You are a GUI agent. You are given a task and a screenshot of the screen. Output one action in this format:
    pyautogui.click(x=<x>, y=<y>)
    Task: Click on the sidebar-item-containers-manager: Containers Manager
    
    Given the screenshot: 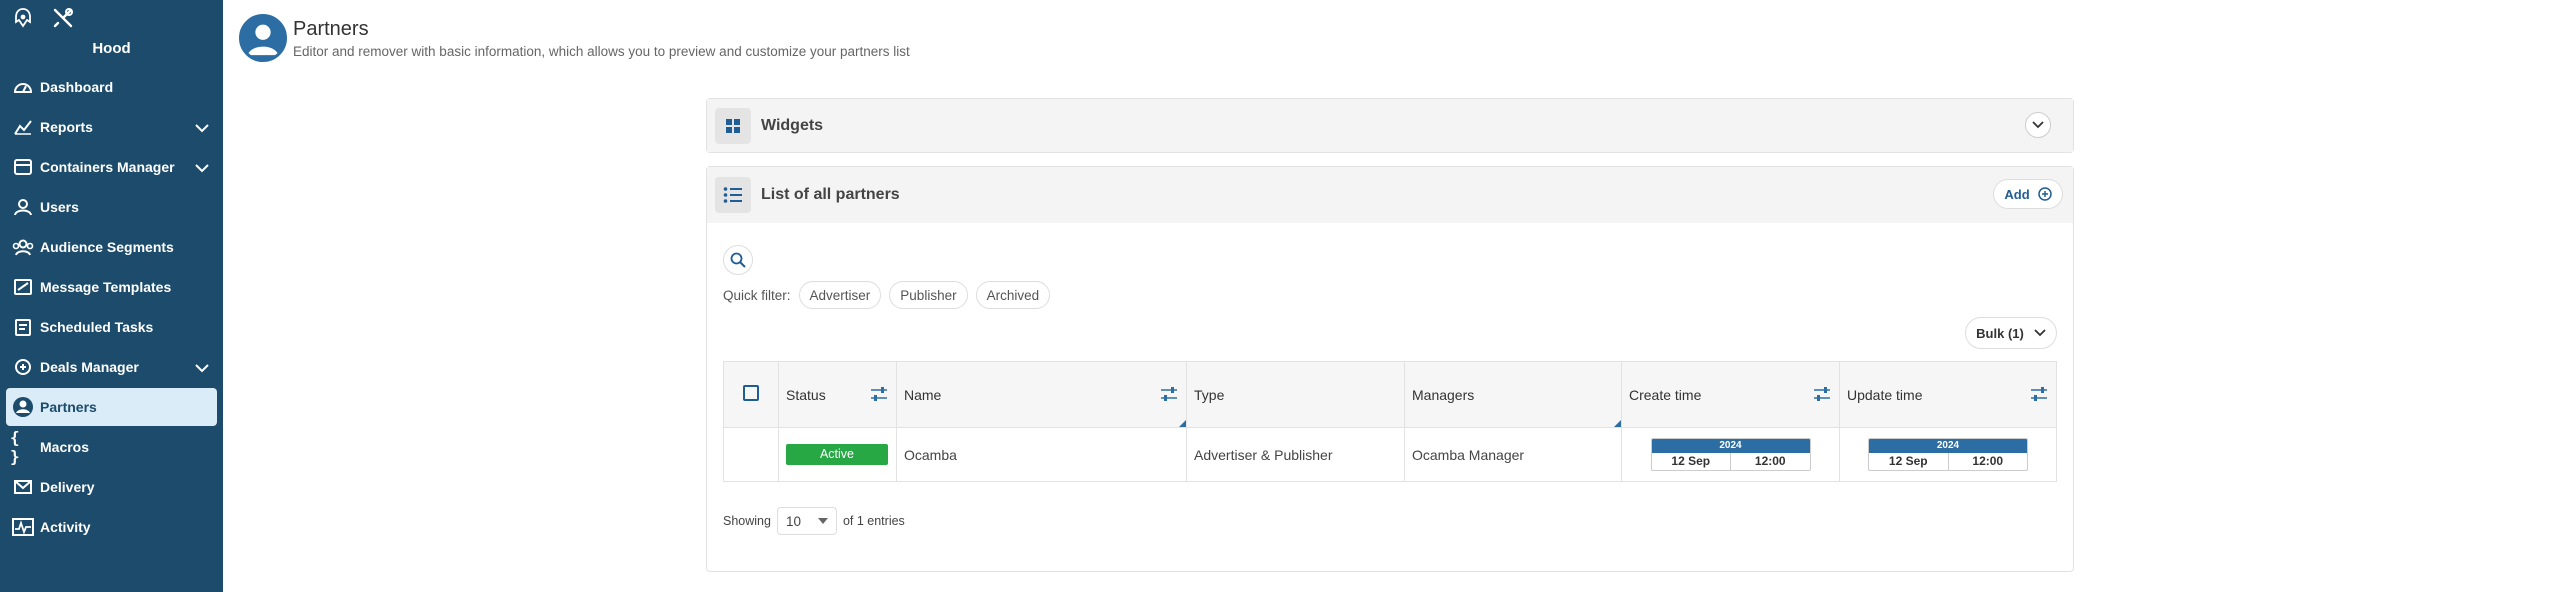 What is the action you would take?
    pyautogui.click(x=111, y=167)
    